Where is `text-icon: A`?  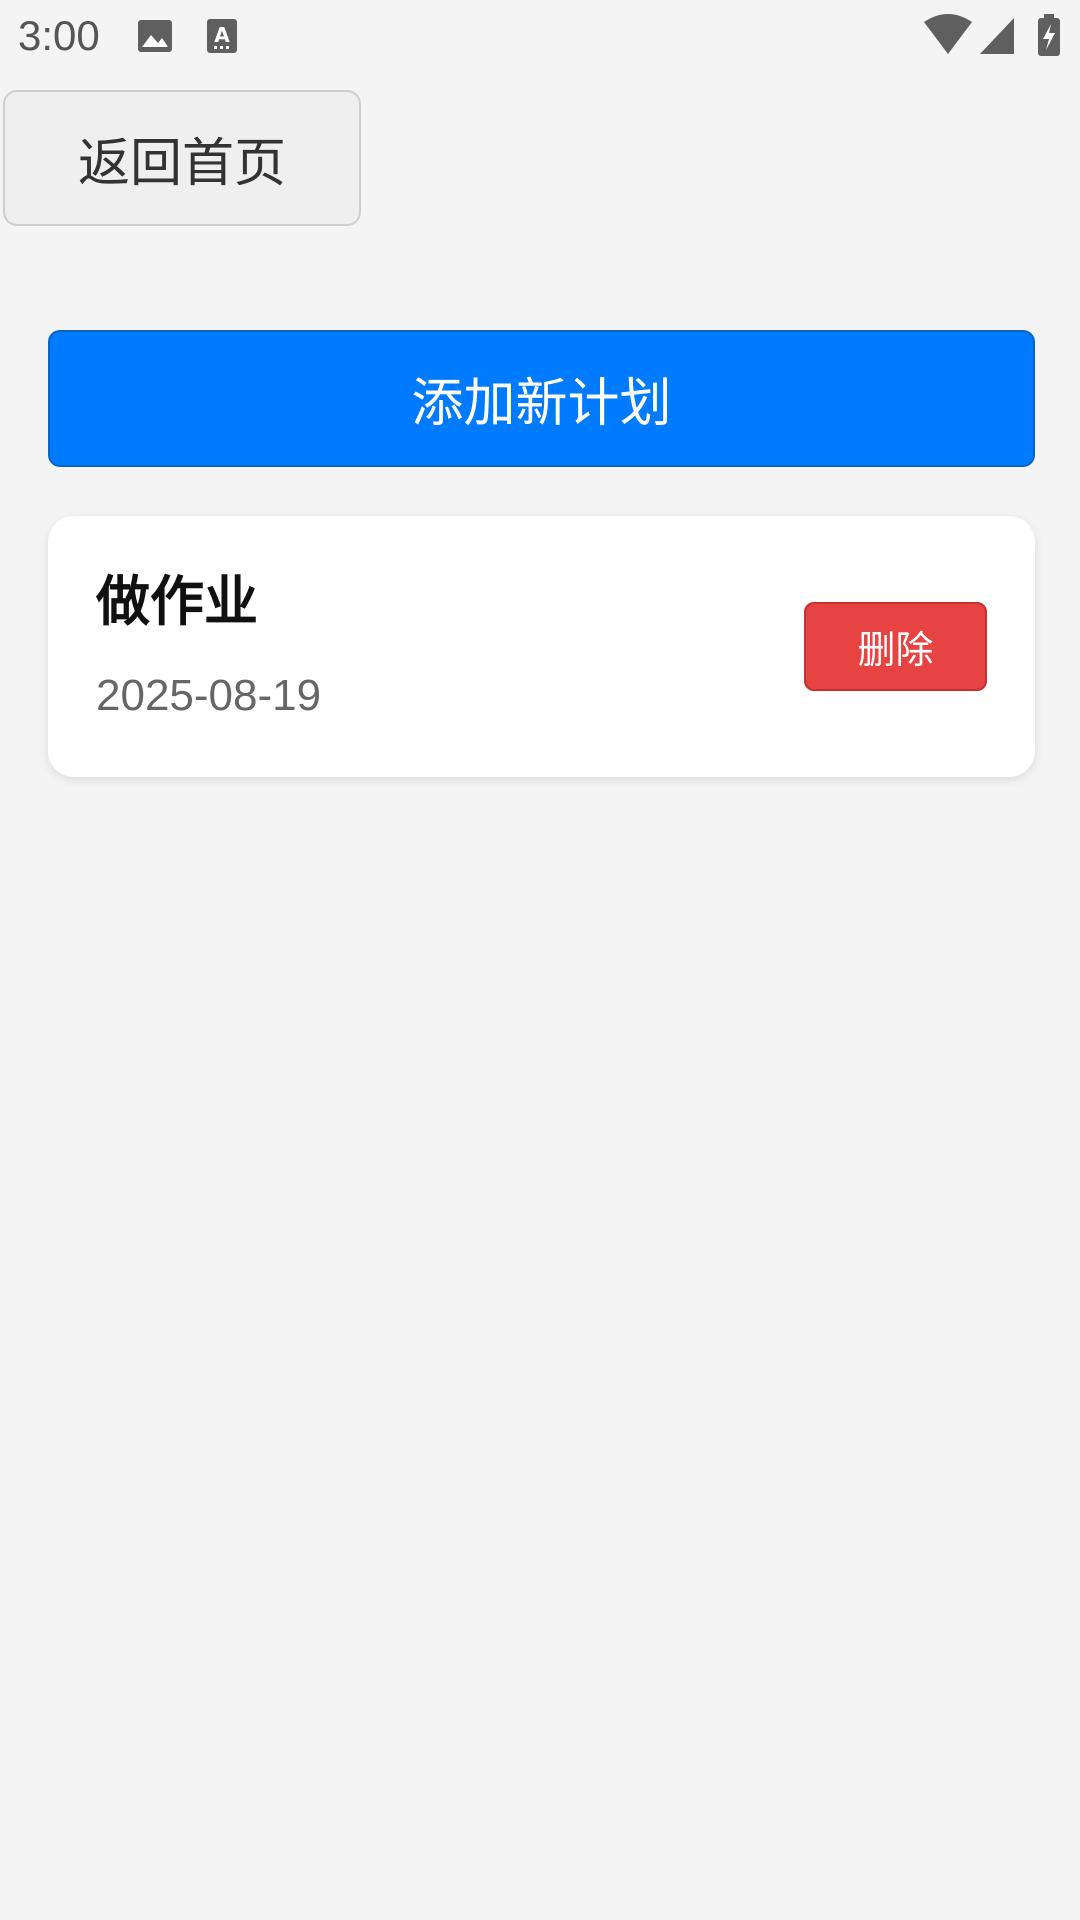 text-icon: A is located at coordinates (222, 36).